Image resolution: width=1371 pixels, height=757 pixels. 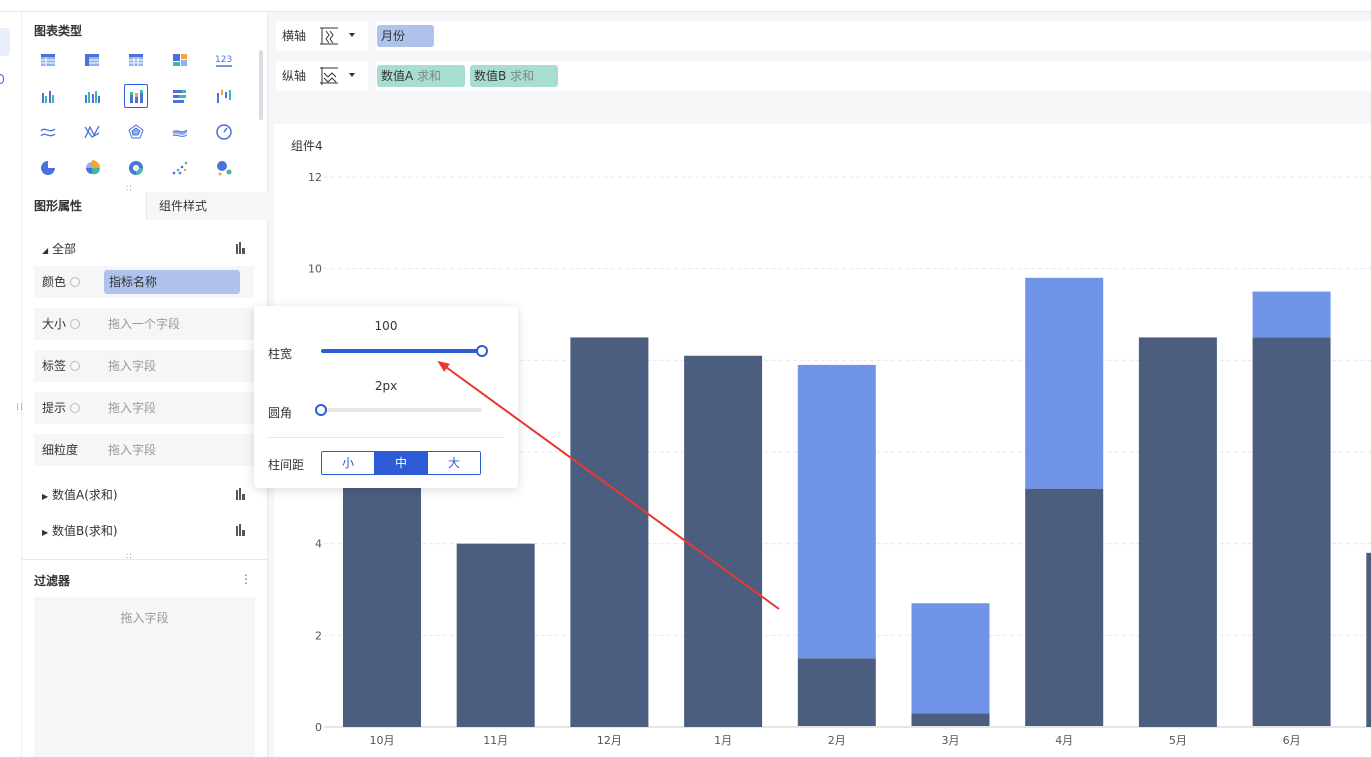 I want to click on section-divider, so click(x=145, y=559).